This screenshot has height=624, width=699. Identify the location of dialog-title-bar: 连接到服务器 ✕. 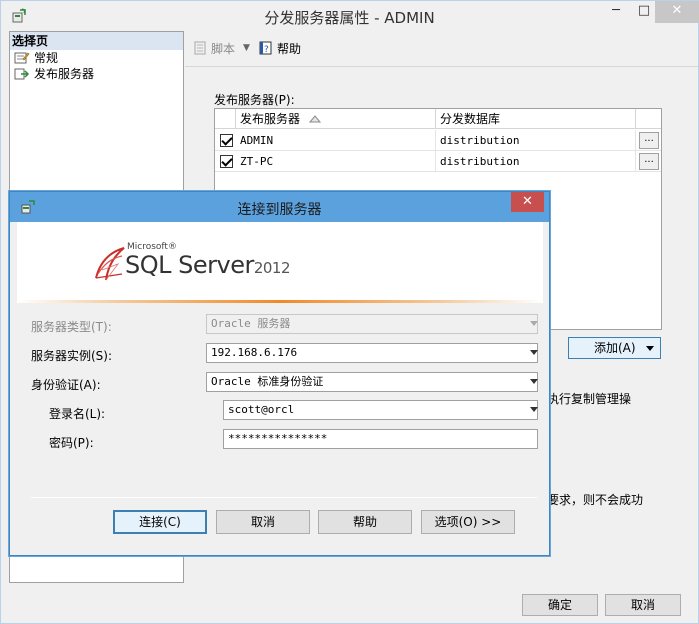
(279, 207).